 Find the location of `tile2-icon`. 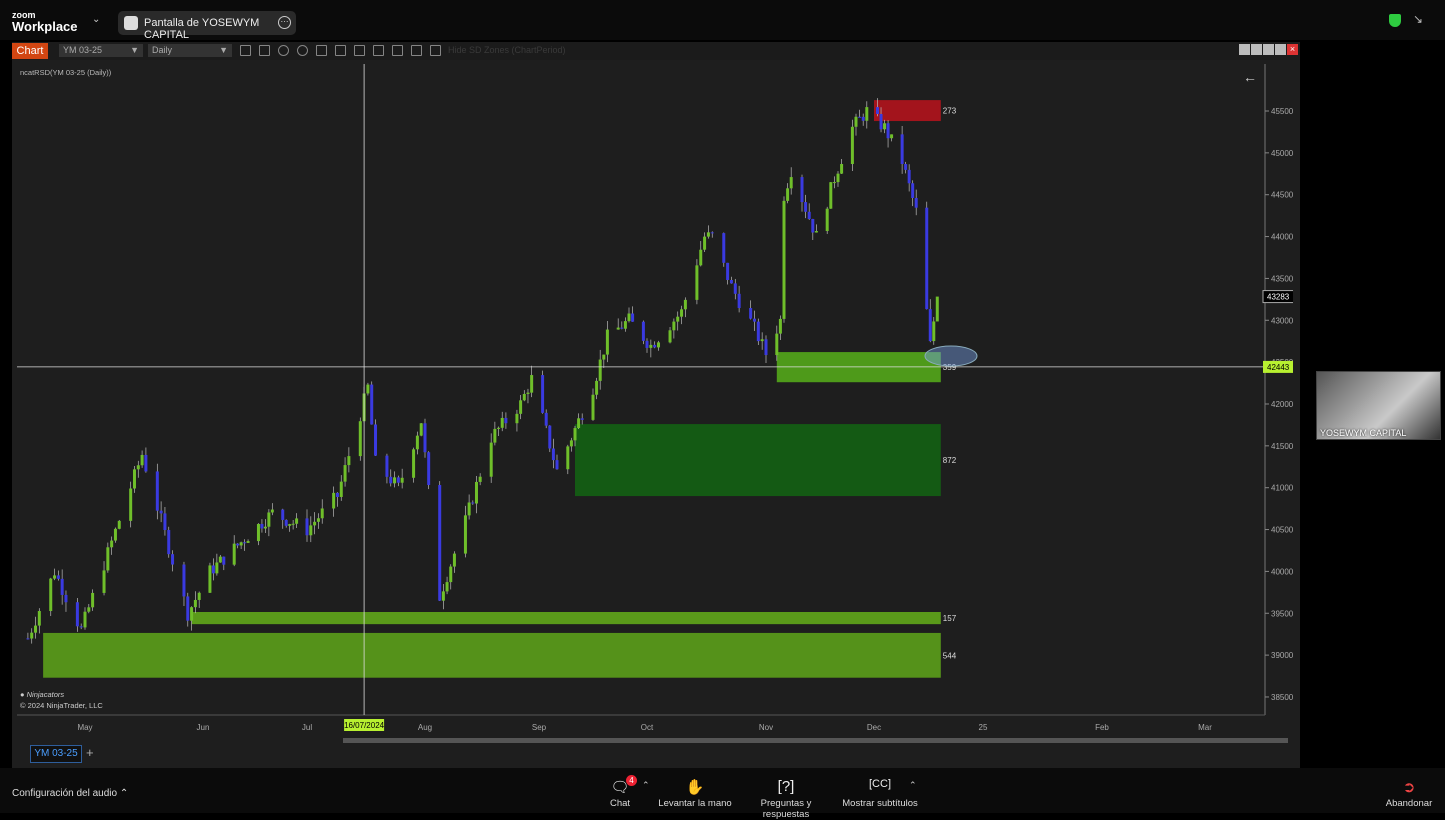

tile2-icon is located at coordinates (1256, 49).